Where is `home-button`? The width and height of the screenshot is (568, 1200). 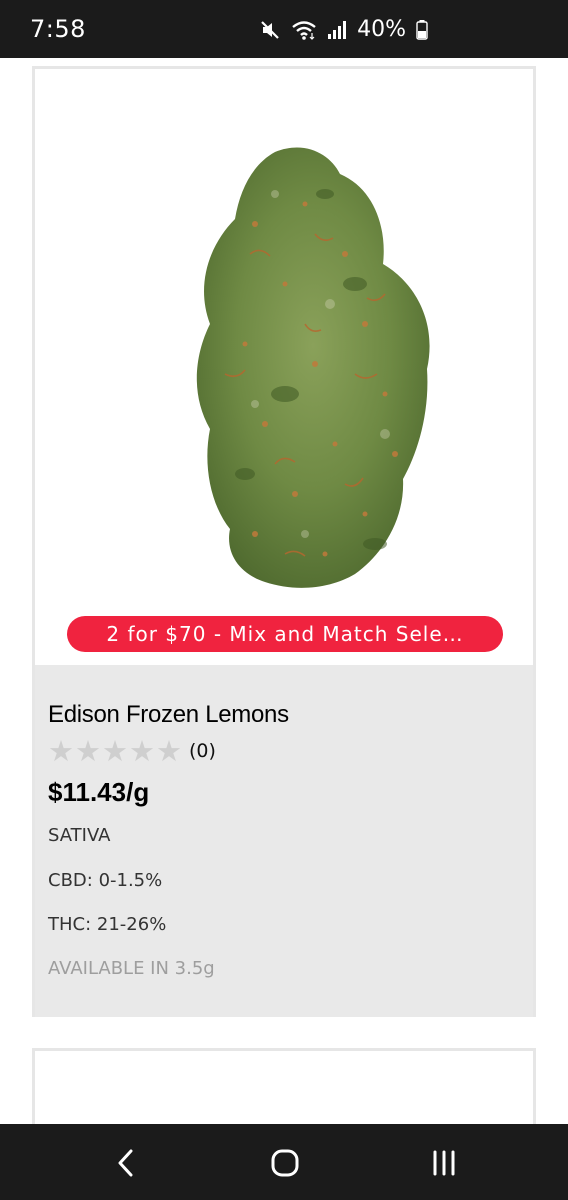
home-button is located at coordinates (285, 1163).